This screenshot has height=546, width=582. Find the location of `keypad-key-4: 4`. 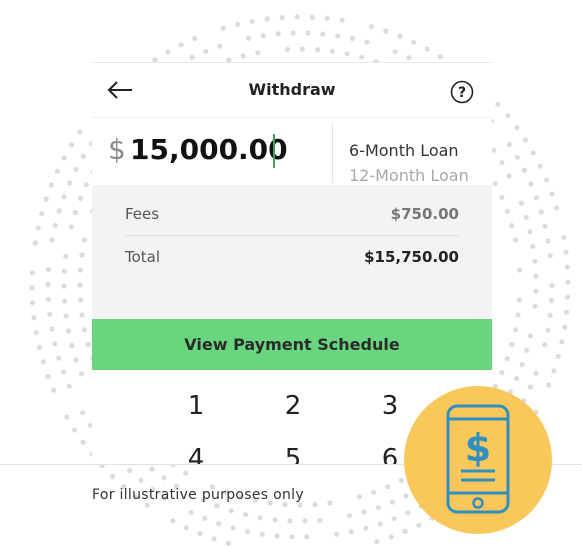

keypad-key-4: 4 is located at coordinates (196, 454).